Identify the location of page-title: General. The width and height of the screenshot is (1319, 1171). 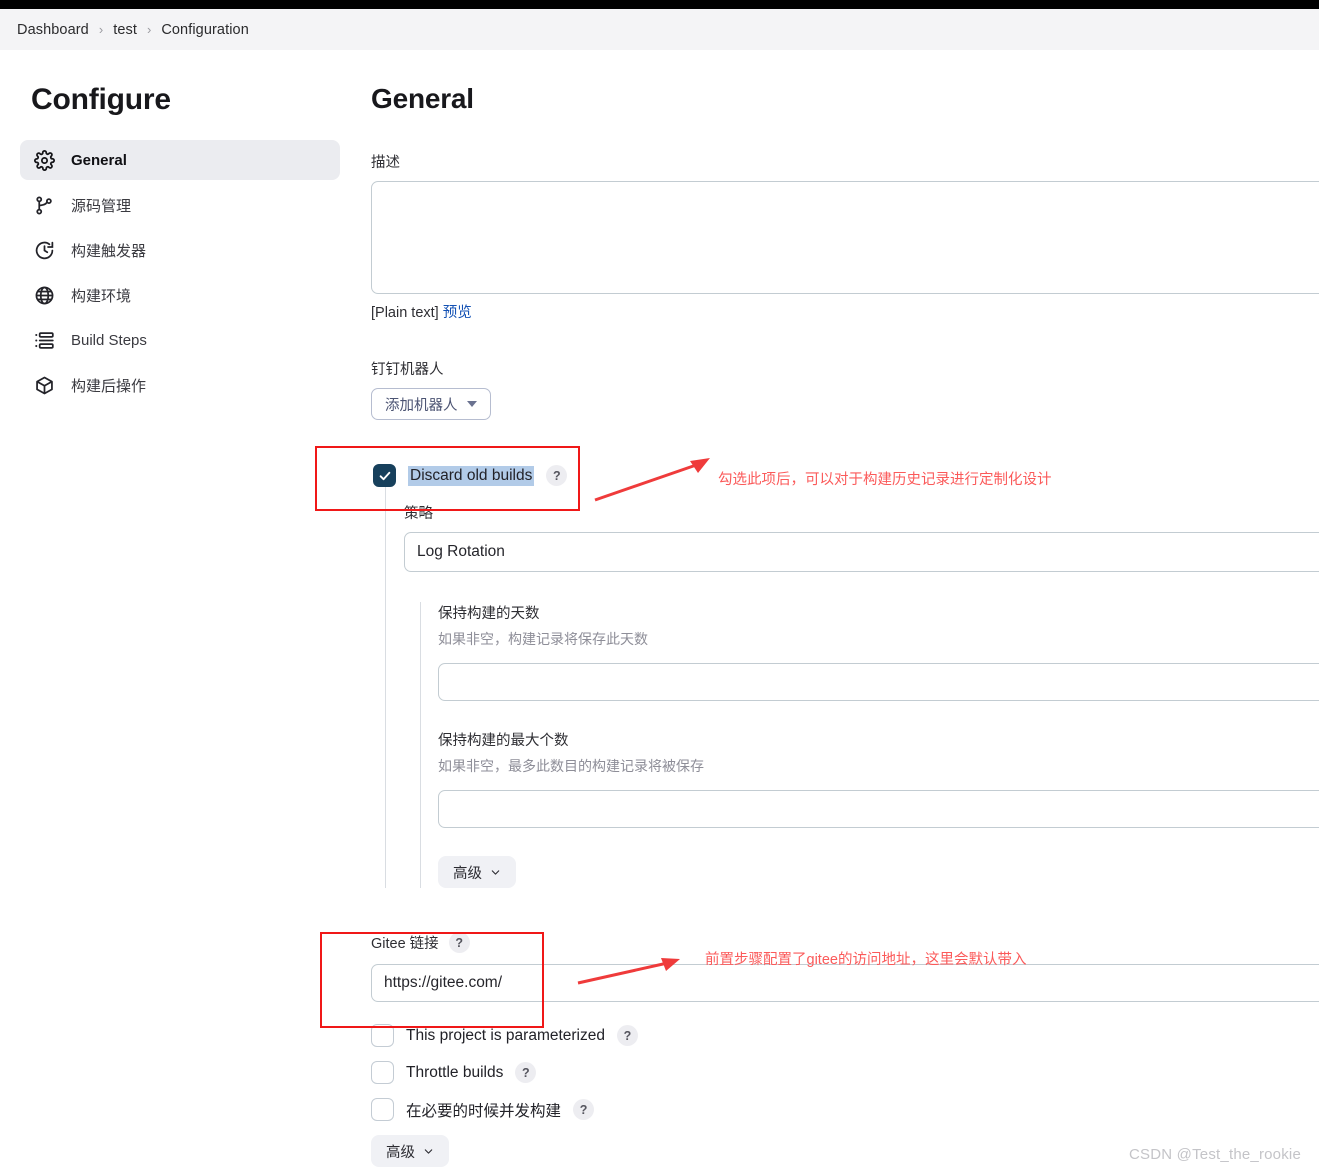
(422, 98).